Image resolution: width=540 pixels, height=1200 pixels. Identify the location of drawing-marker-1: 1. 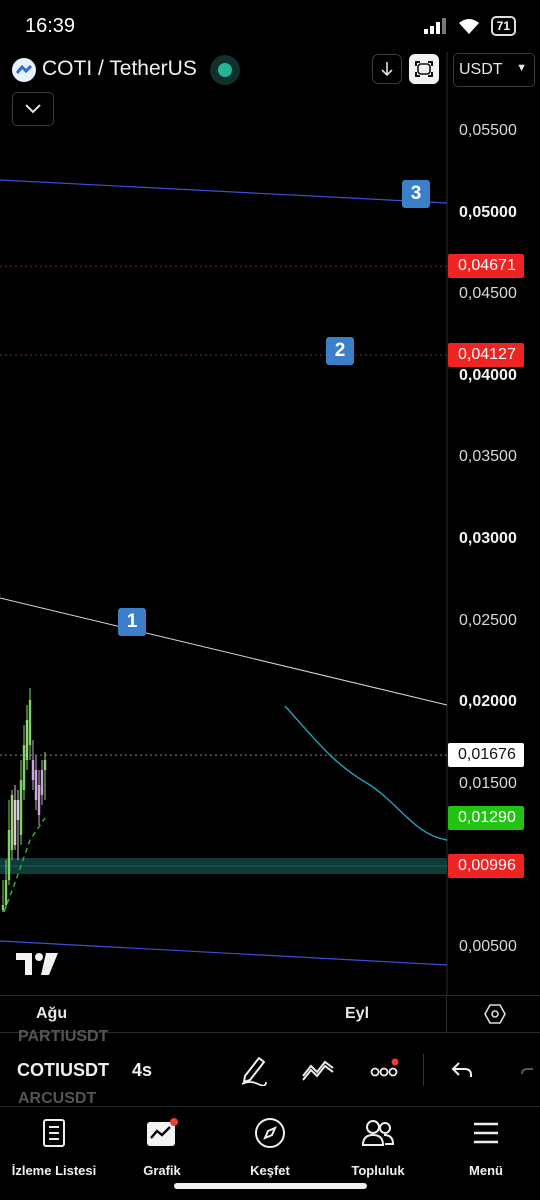
(132, 622).